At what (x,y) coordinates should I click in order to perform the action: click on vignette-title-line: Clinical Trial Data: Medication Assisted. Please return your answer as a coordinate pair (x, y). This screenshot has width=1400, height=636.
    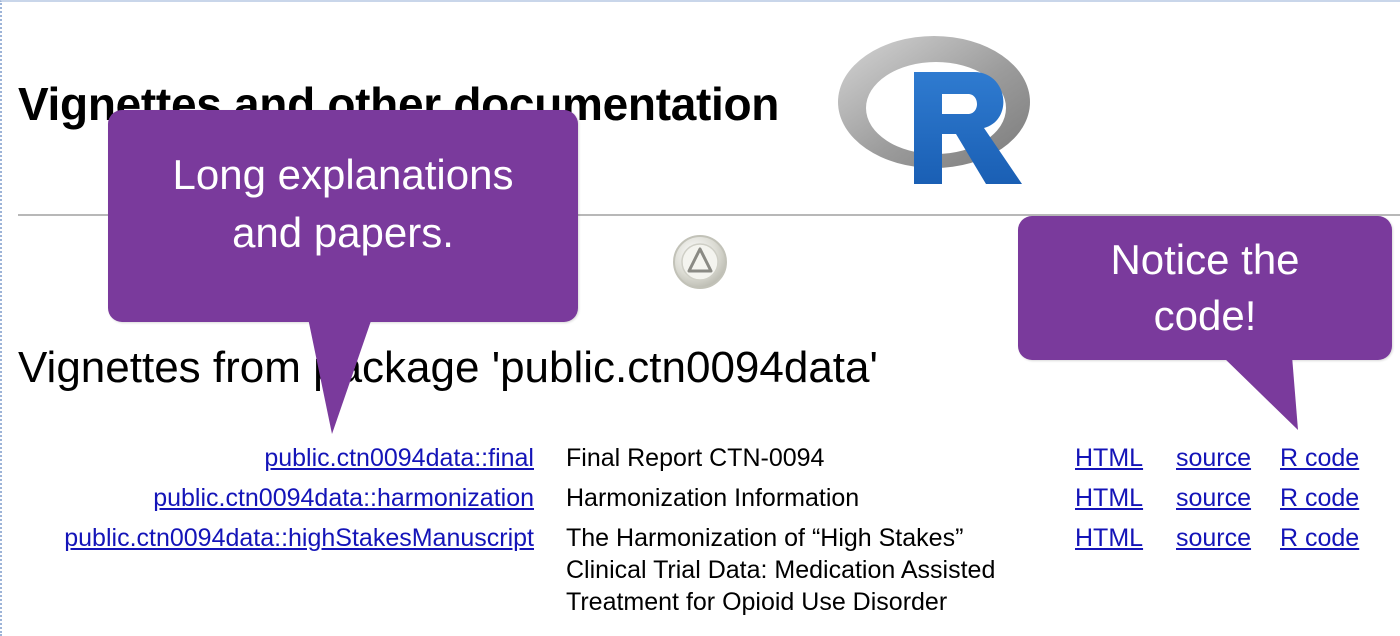
    Looking at the image, I should click on (781, 570).